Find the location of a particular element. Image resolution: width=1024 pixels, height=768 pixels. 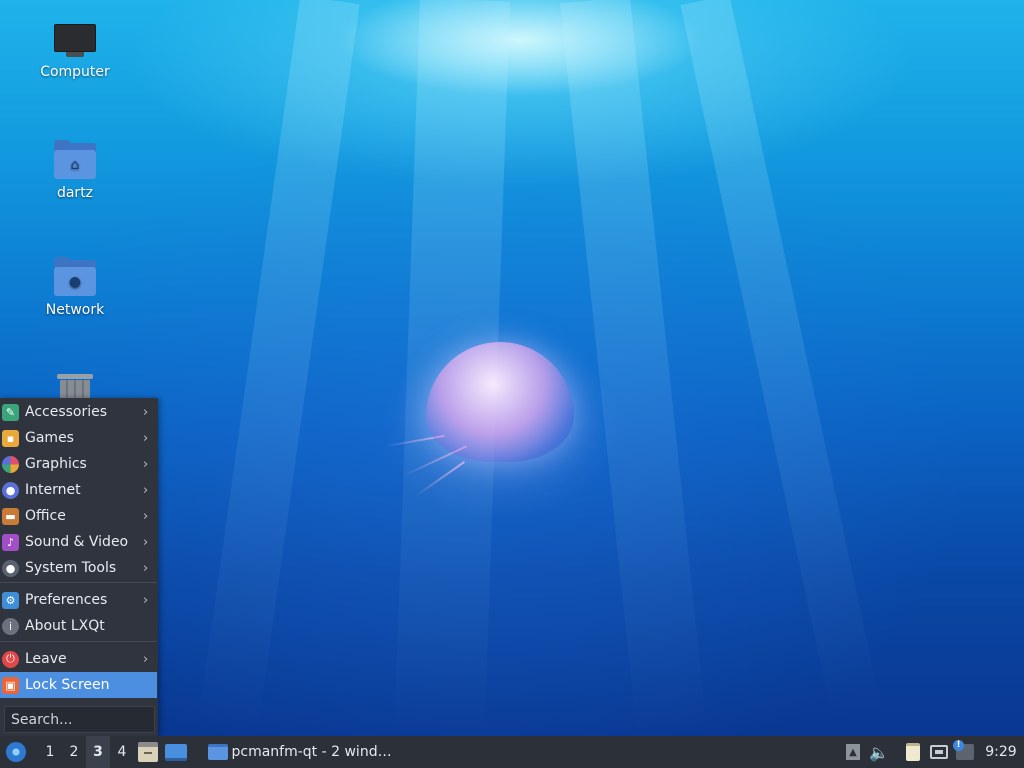

network-icon is located at coordinates (939, 752).